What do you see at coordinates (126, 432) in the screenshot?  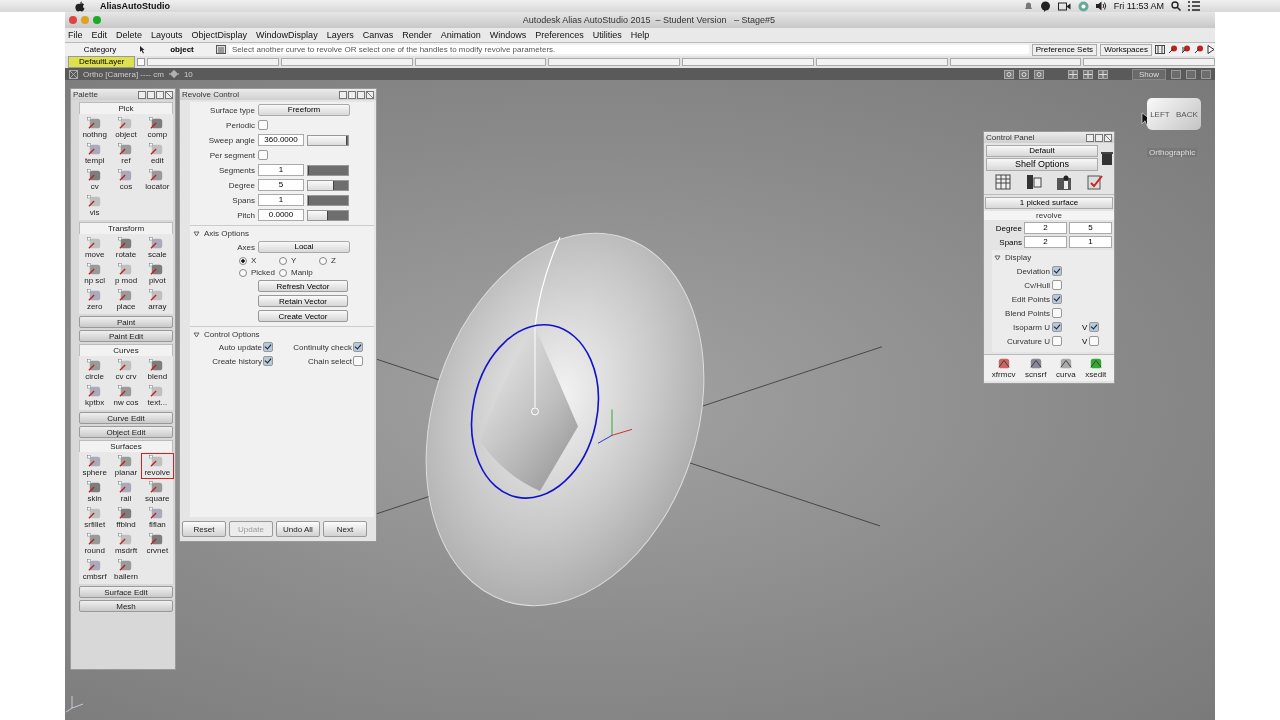 I see `palette-section-button: Object Edit` at bounding box center [126, 432].